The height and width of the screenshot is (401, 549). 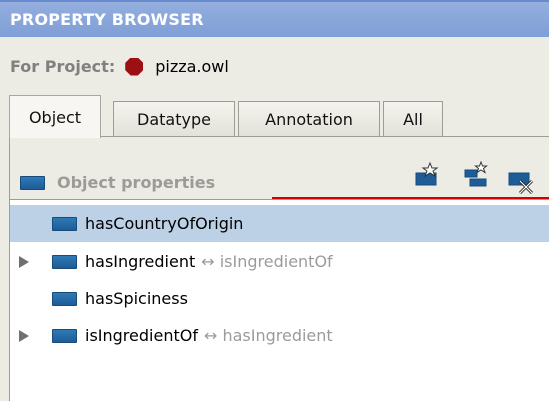 I want to click on project-label: For Project:, so click(x=63, y=66).